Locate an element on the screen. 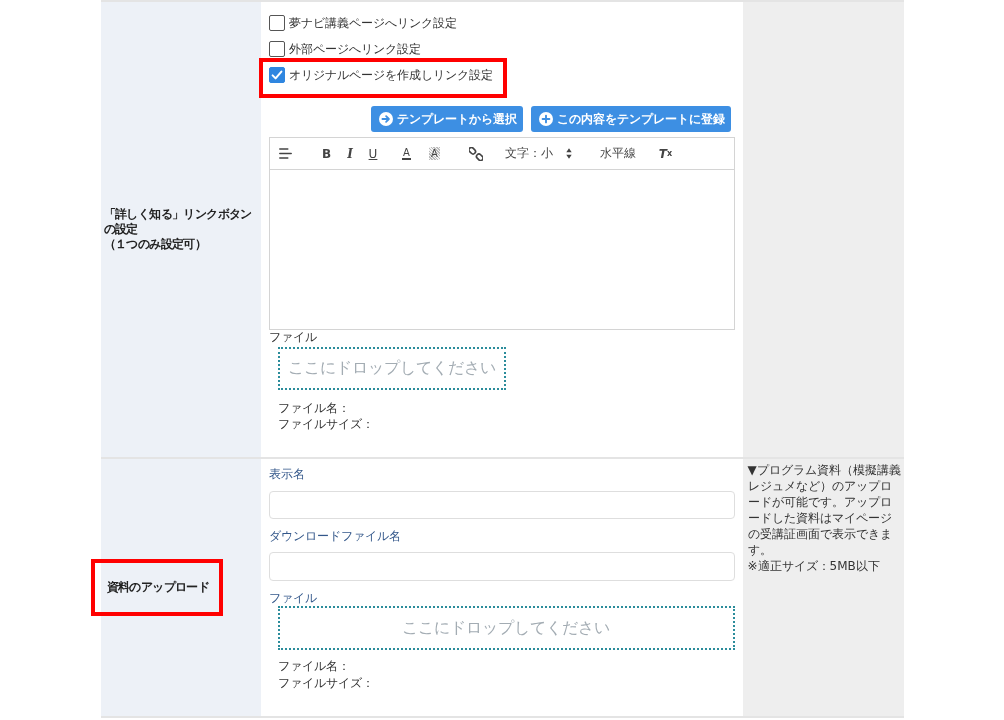 The height and width of the screenshot is (720, 1004). text-color-button: A is located at coordinates (406, 153).